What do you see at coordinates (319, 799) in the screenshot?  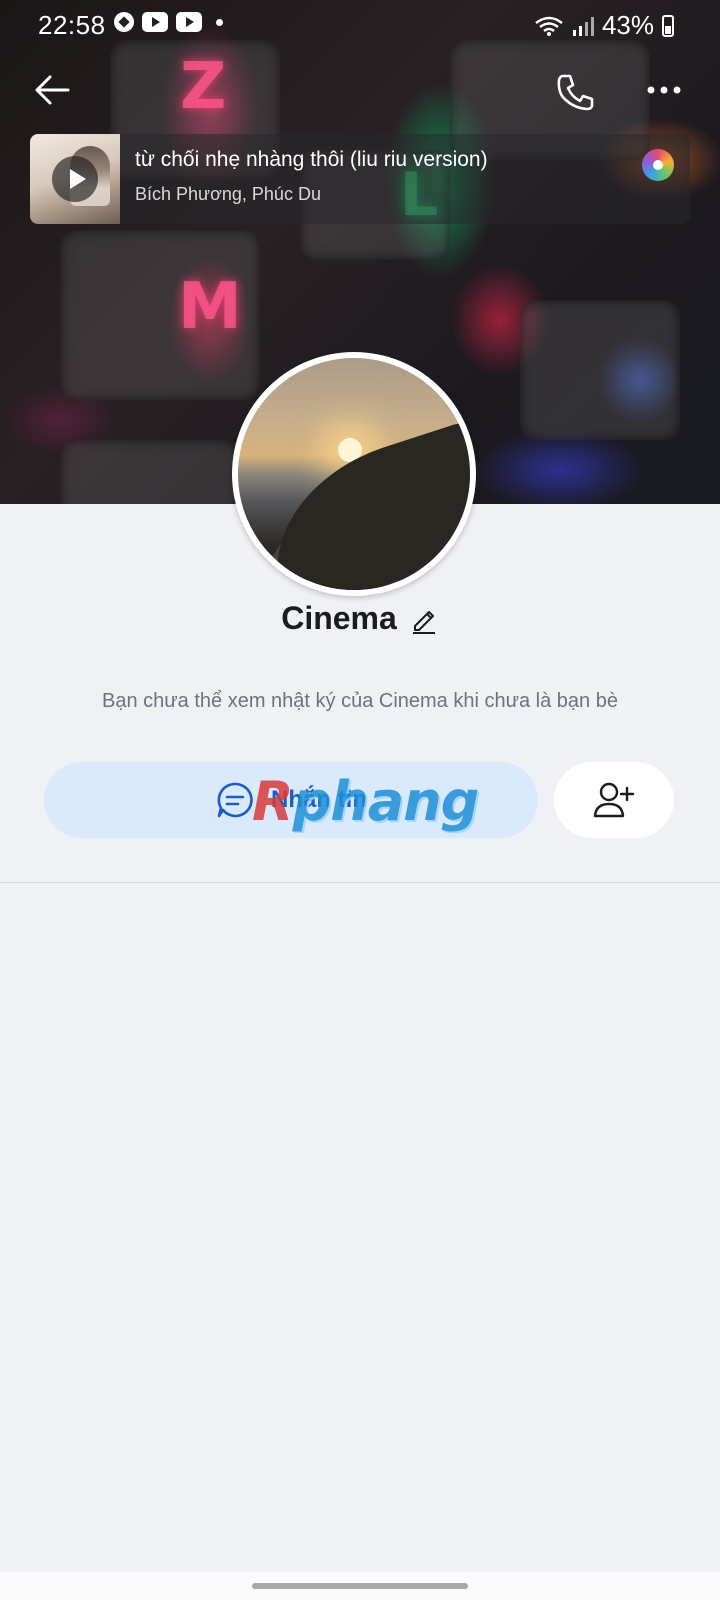 I see `message-button-label: Nhắn tin` at bounding box center [319, 799].